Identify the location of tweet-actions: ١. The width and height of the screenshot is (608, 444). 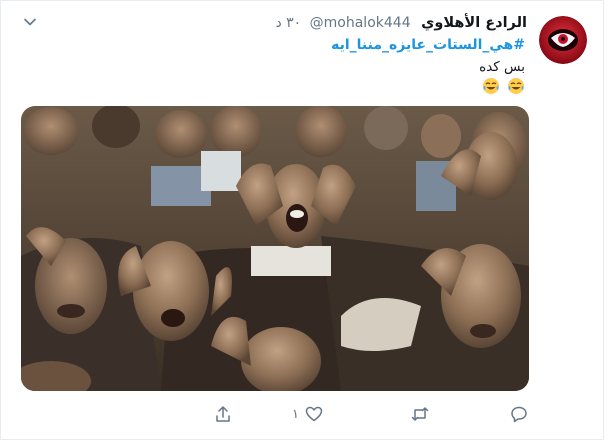
(304, 415).